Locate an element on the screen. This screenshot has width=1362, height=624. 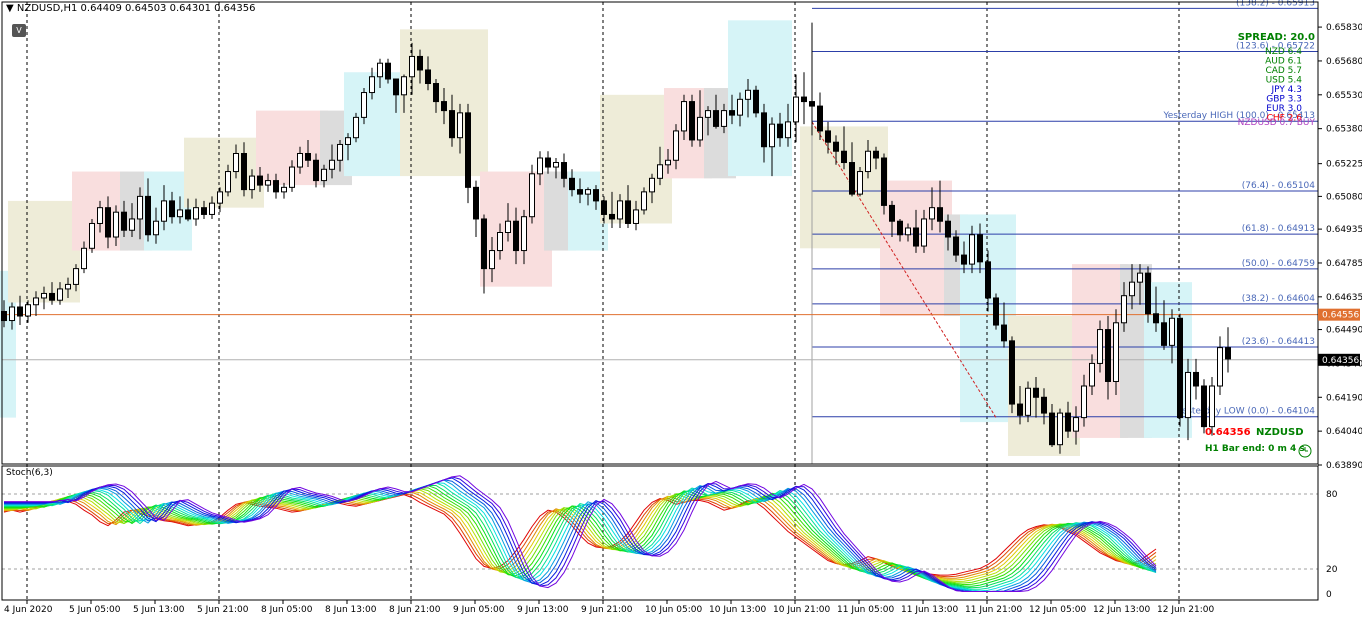
price-tick-label: 0.64785 is located at coordinates (1344, 264).